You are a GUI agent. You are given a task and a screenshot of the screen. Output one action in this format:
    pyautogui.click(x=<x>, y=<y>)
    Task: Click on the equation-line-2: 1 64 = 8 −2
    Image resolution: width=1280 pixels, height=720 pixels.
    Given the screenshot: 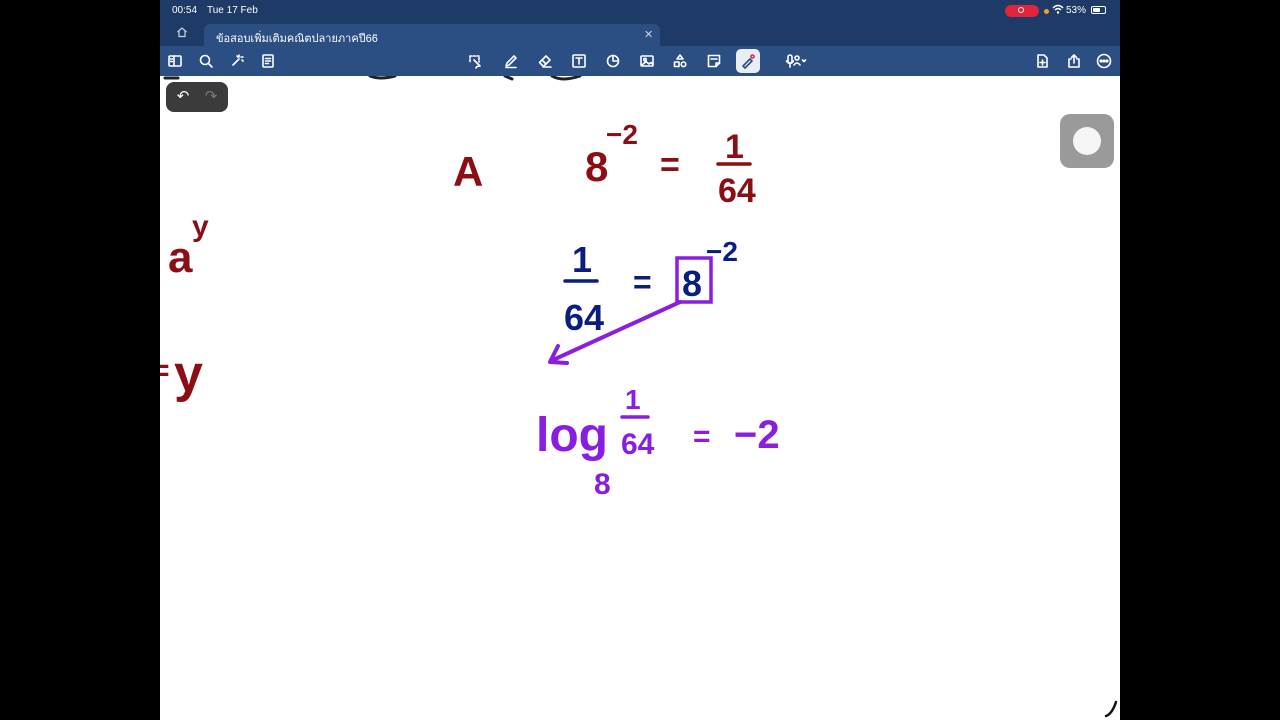 What is the action you would take?
    pyautogui.click(x=643, y=300)
    